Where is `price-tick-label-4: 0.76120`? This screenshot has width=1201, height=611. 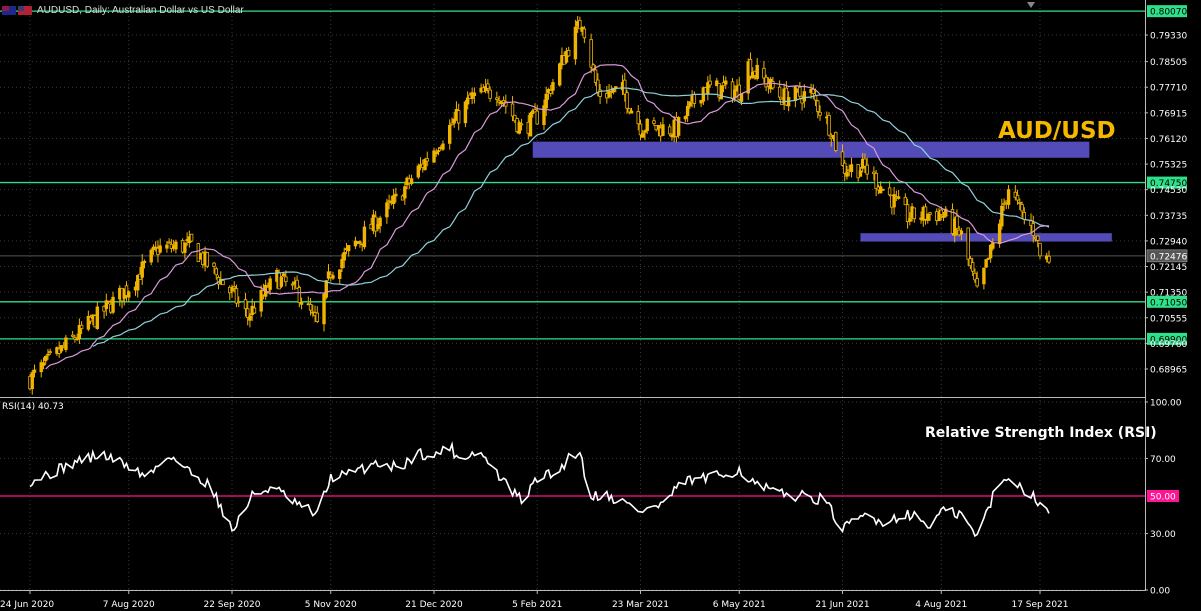 price-tick-label-4: 0.76120 is located at coordinates (1168, 140).